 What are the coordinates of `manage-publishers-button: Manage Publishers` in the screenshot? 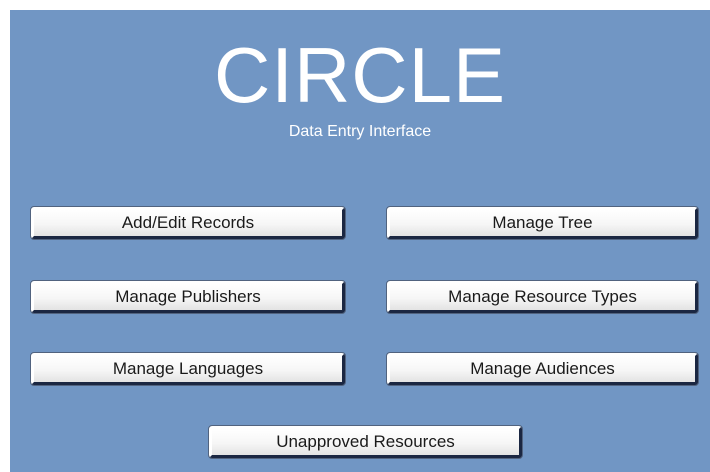 It's located at (188, 297).